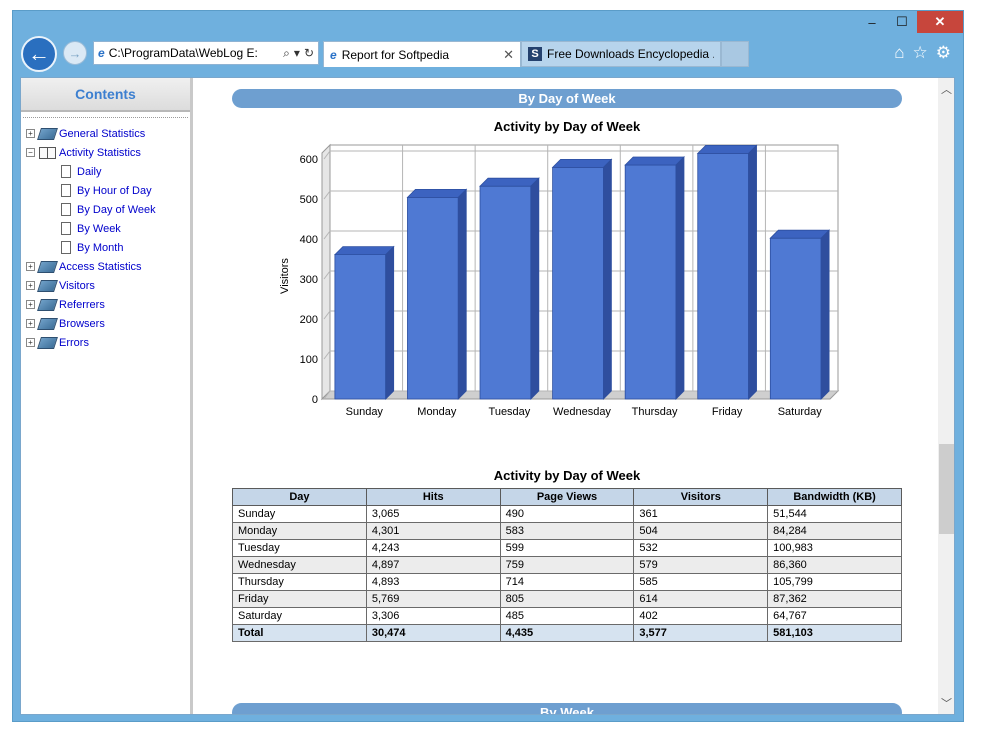  I want to click on table-cell: 485, so click(567, 616).